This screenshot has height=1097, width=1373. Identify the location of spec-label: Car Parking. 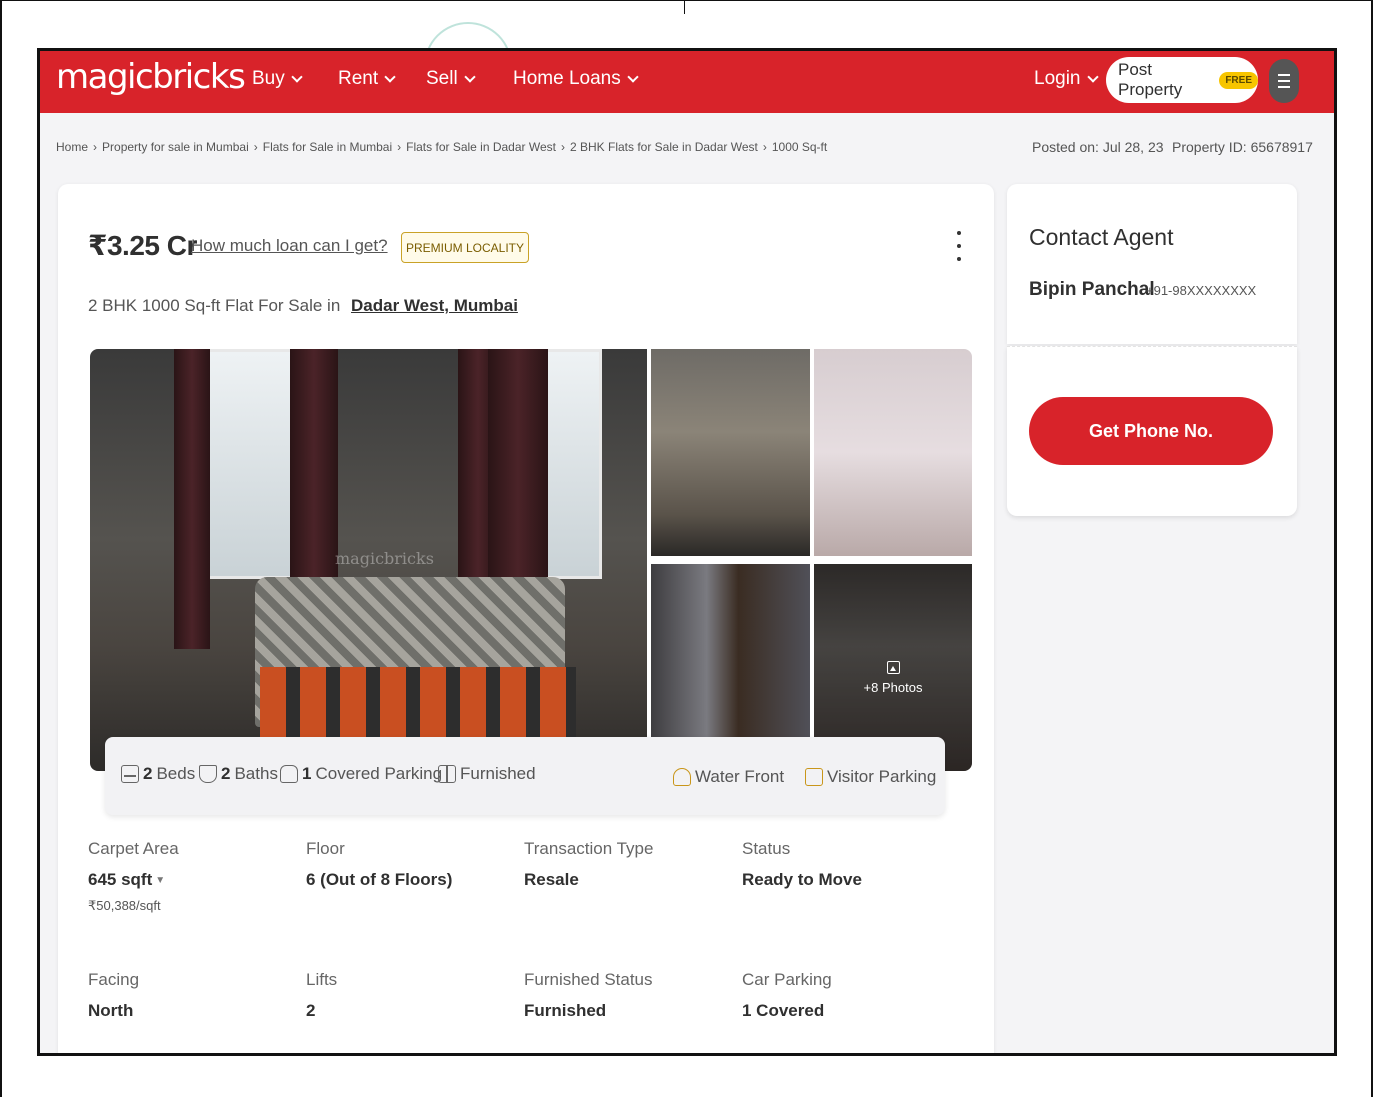
(787, 979).